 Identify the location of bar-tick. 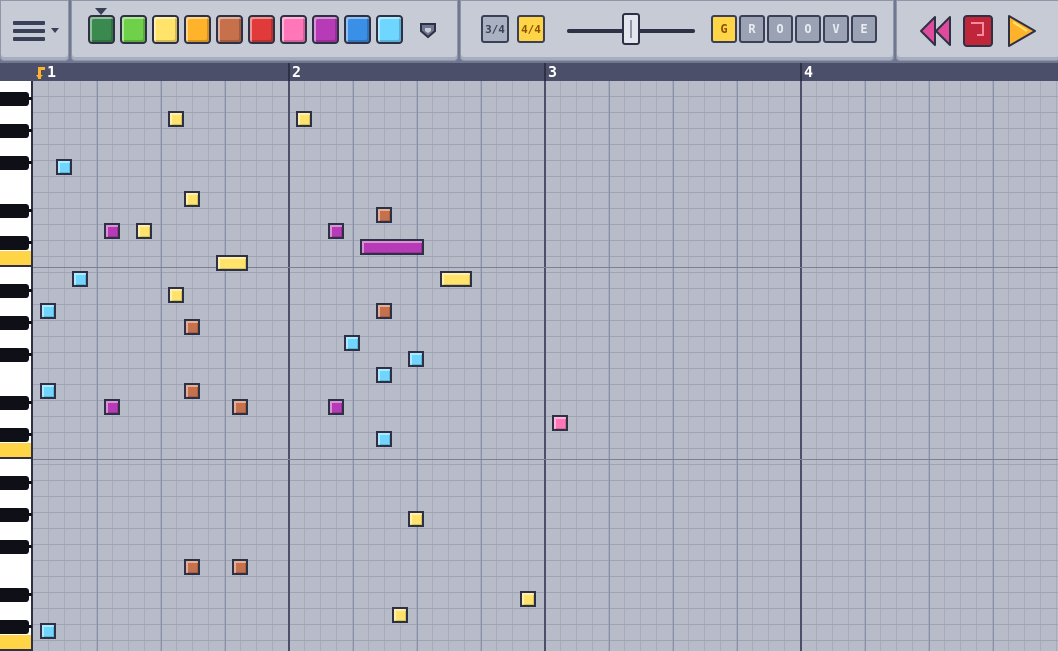
(801, 72).